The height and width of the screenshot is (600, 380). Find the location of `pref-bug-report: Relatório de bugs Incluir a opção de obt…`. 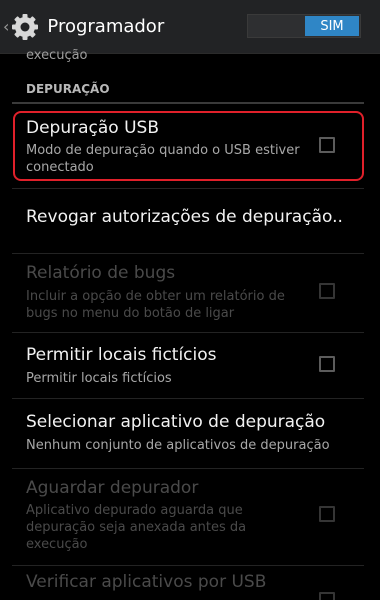

pref-bug-report: Relatório de bugs Incluir a opção de obt… is located at coordinates (190, 293).